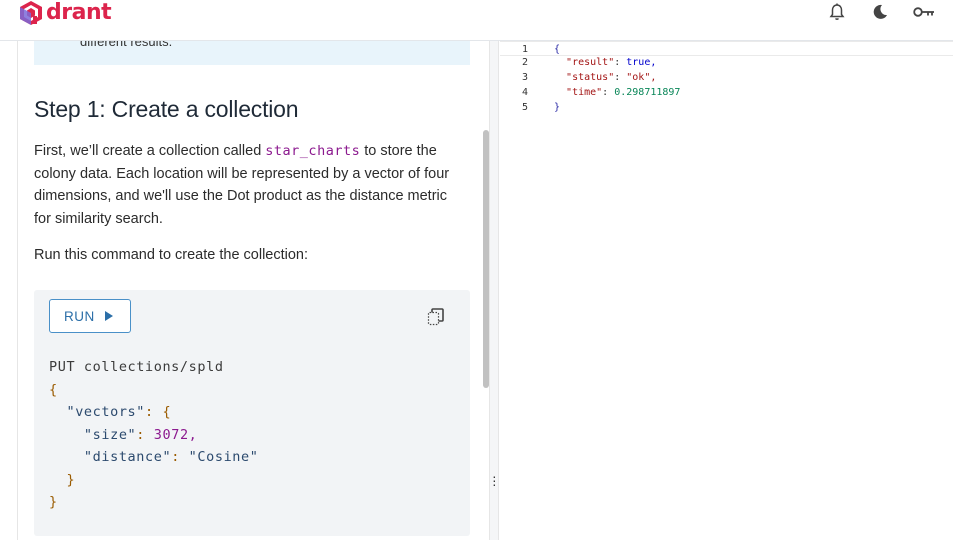 This screenshot has height=540, width=953. I want to click on response-value: 0.298711897, so click(647, 92).